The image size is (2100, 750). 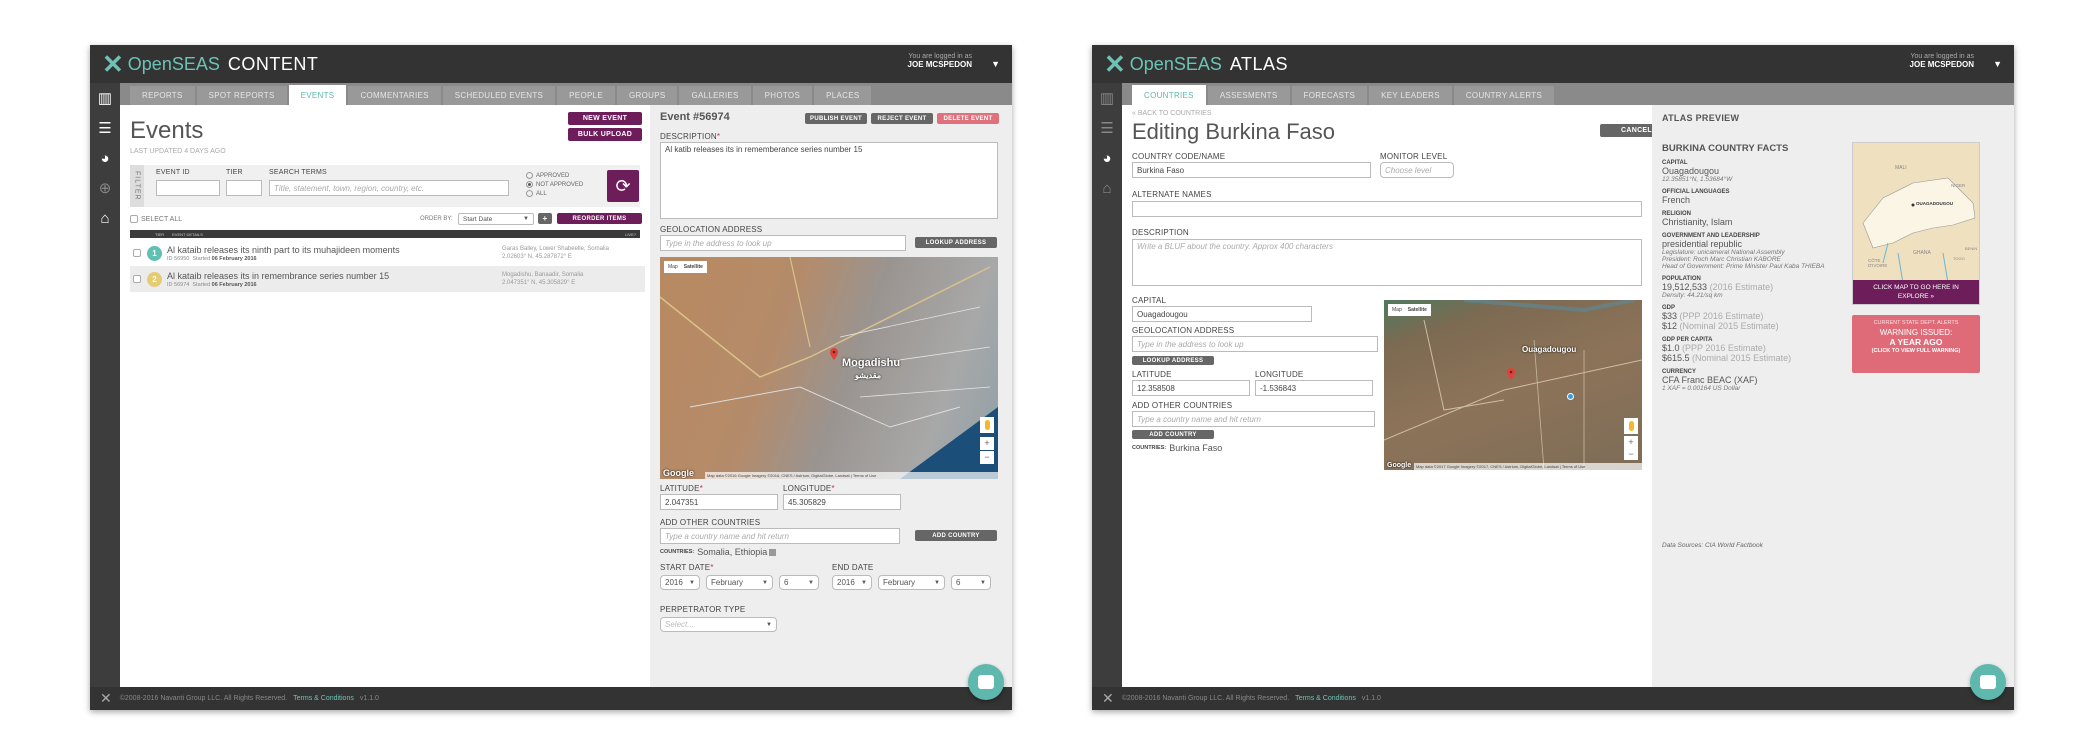 What do you see at coordinates (680, 582) in the screenshot?
I see `start-year-select: 2016 ▼` at bounding box center [680, 582].